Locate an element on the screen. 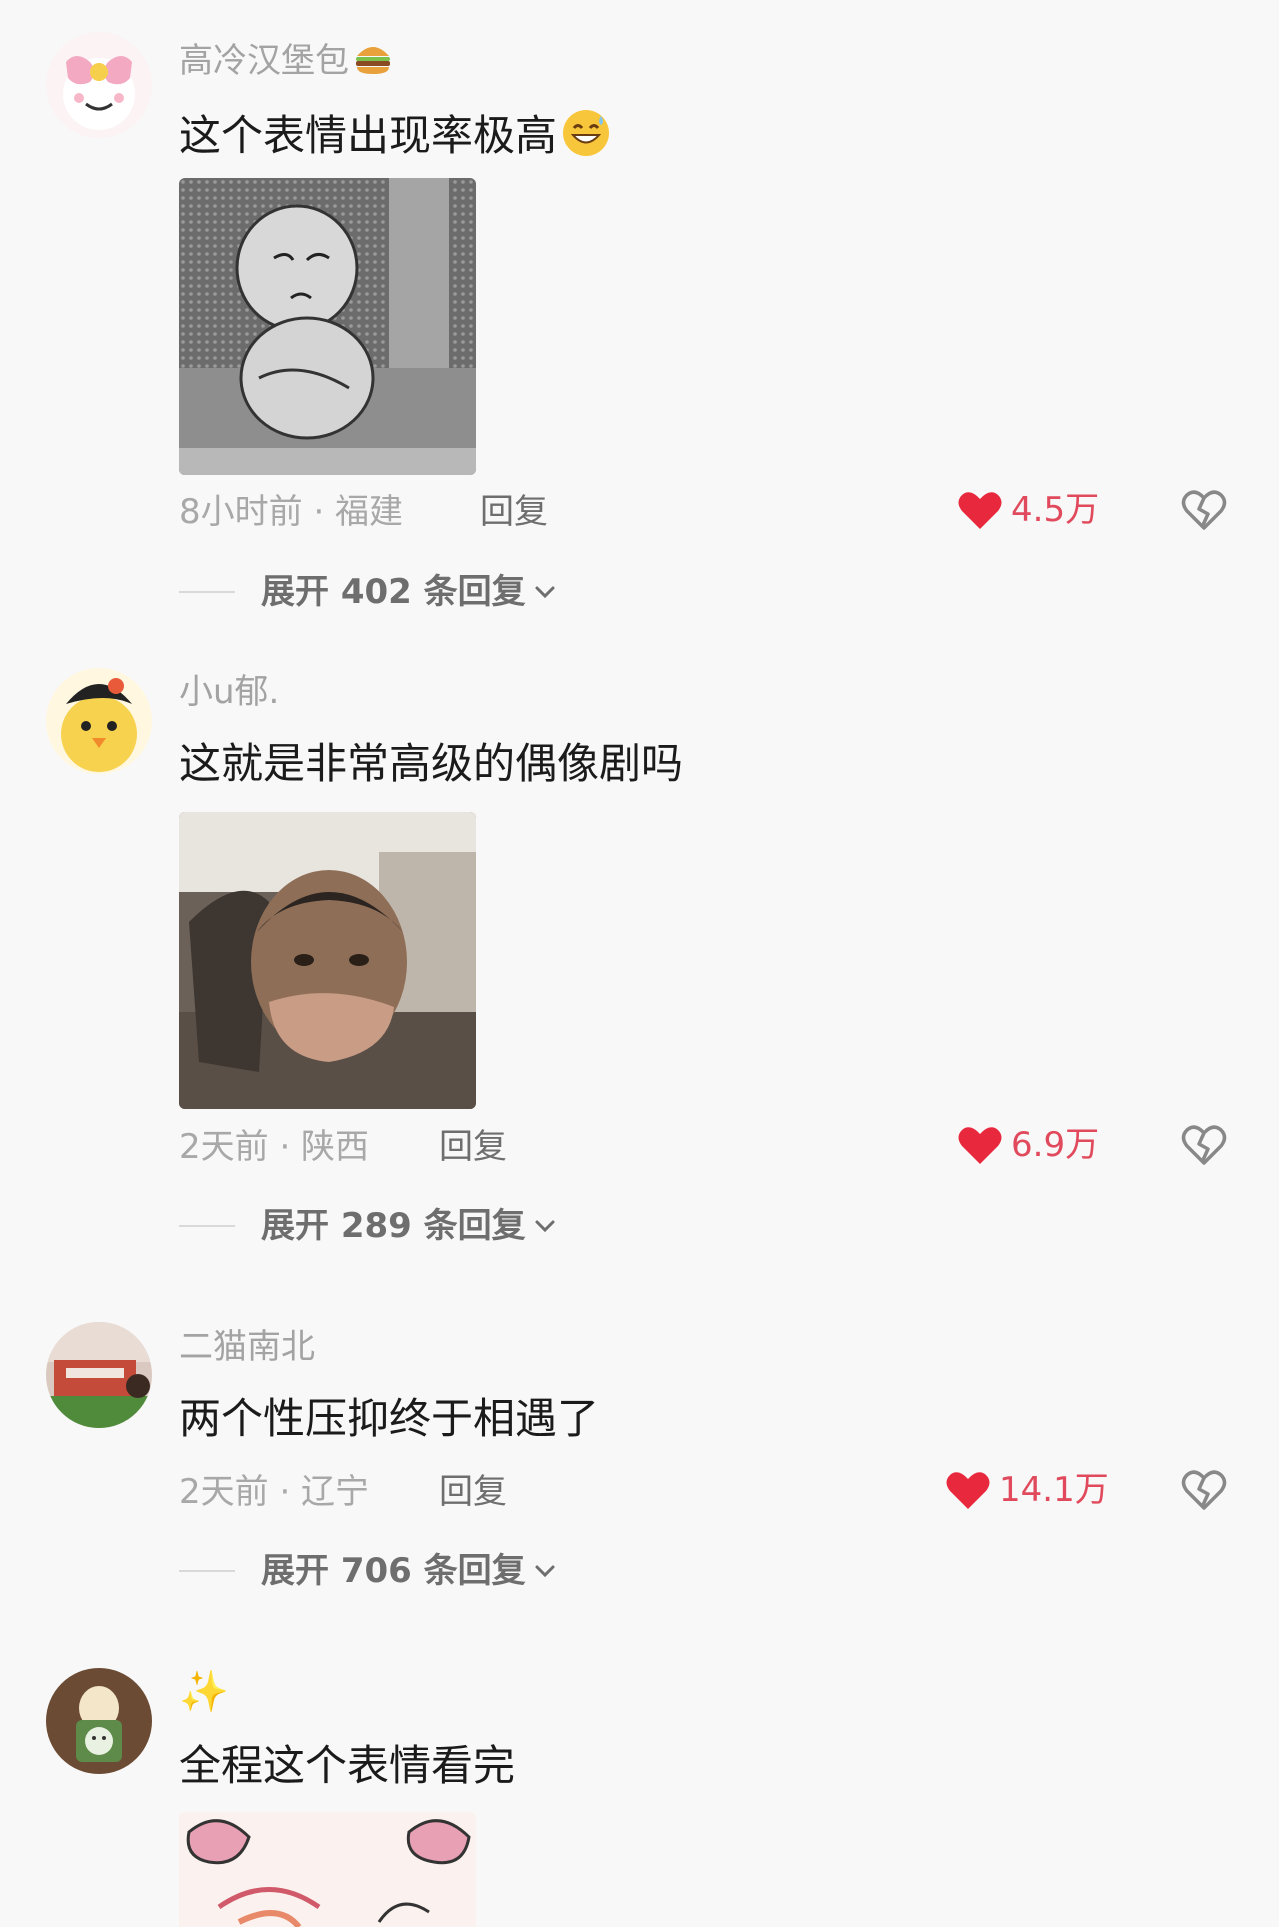 This screenshot has height=1927, width=1279. like-button: 14.1万 is located at coordinates (1027, 1490).